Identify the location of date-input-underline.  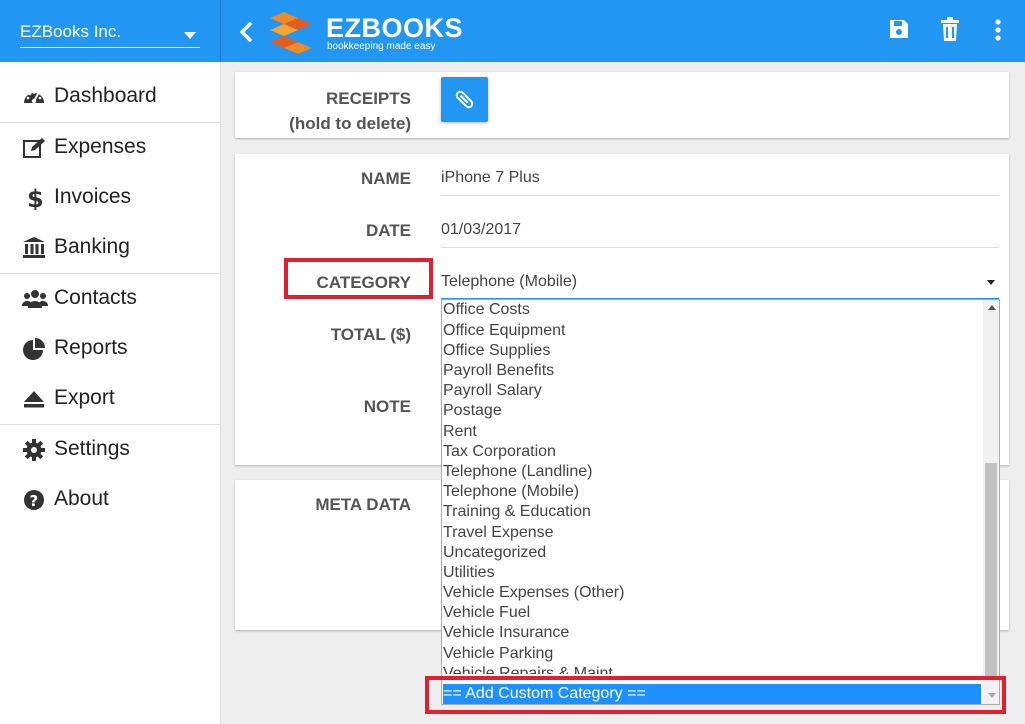
(720, 247).